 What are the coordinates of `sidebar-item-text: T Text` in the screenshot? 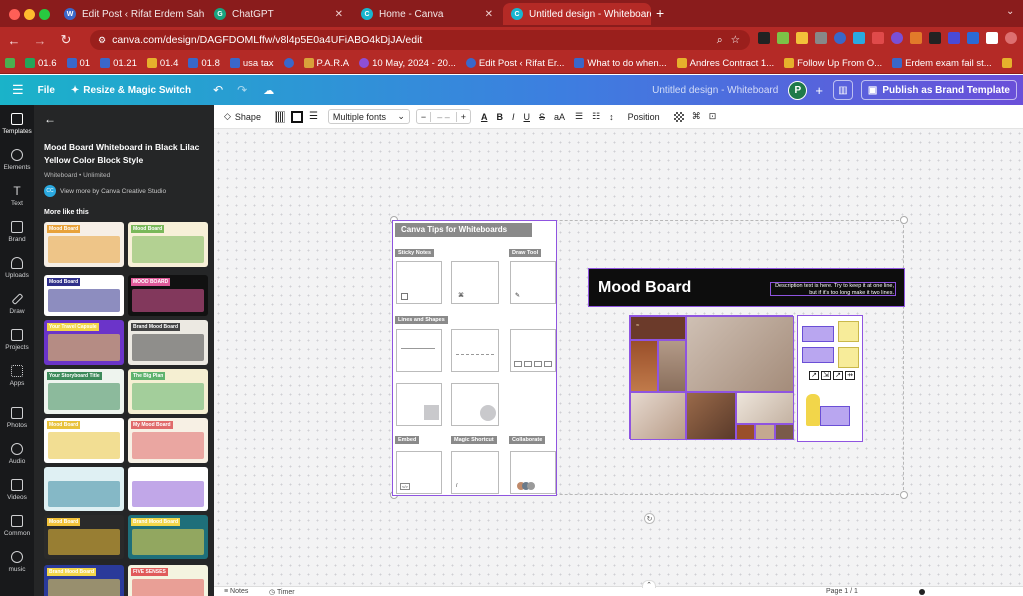 It's located at (17, 196).